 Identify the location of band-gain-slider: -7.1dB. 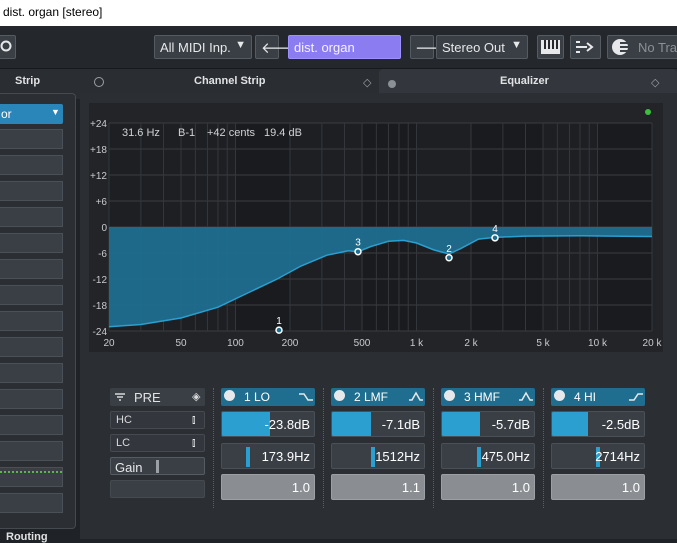
(378, 424).